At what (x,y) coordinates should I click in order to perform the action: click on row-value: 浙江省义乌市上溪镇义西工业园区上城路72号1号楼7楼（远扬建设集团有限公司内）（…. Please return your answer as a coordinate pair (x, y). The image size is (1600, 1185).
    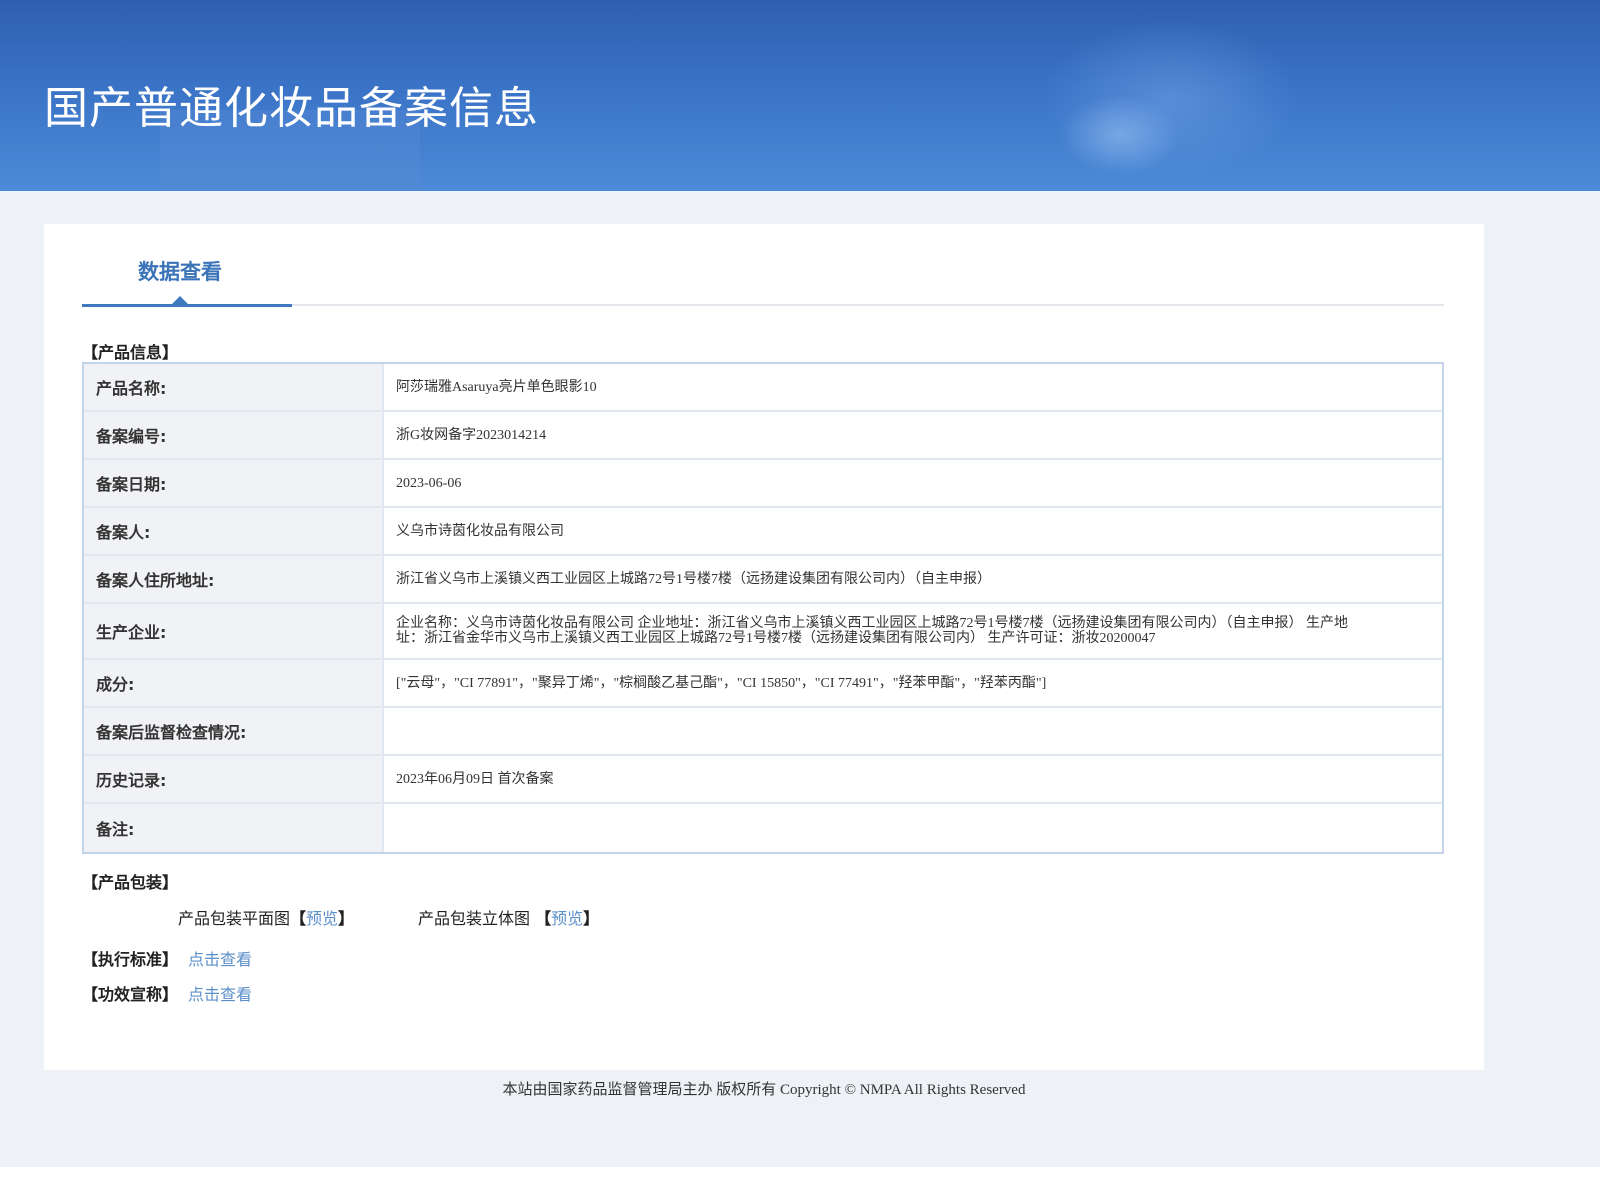
    Looking at the image, I should click on (693, 579).